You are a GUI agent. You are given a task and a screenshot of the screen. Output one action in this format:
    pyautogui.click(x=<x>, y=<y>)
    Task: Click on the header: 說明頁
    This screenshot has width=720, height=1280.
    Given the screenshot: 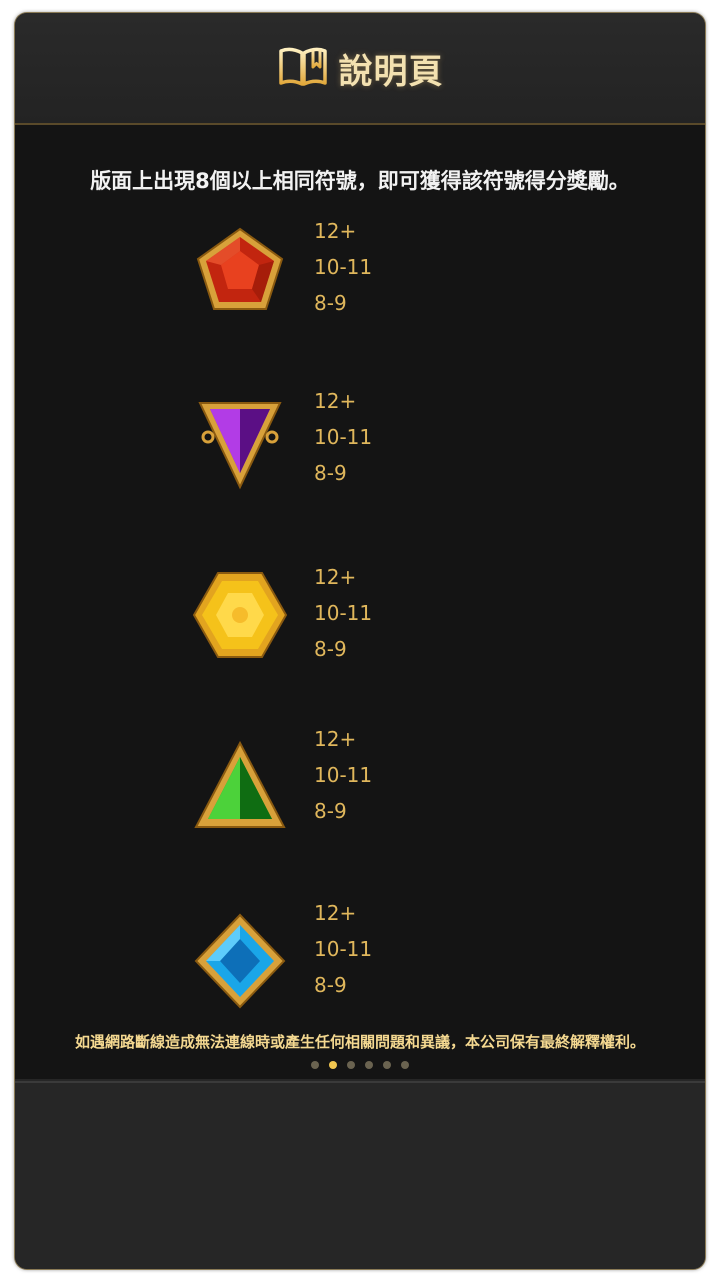 What is the action you would take?
    pyautogui.click(x=360, y=69)
    